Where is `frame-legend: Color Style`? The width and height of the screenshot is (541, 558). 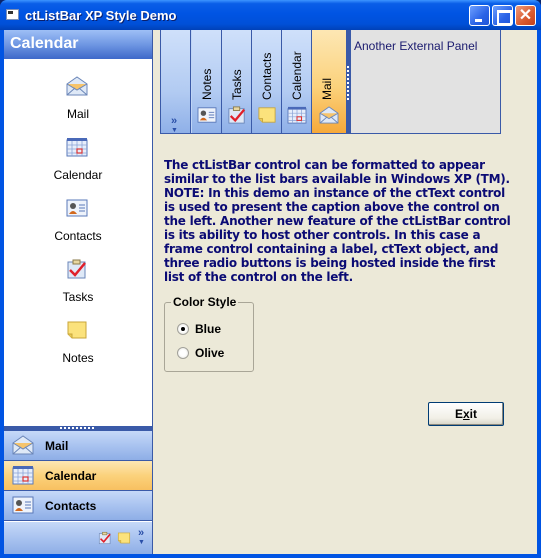 frame-legend: Color Style is located at coordinates (205, 302).